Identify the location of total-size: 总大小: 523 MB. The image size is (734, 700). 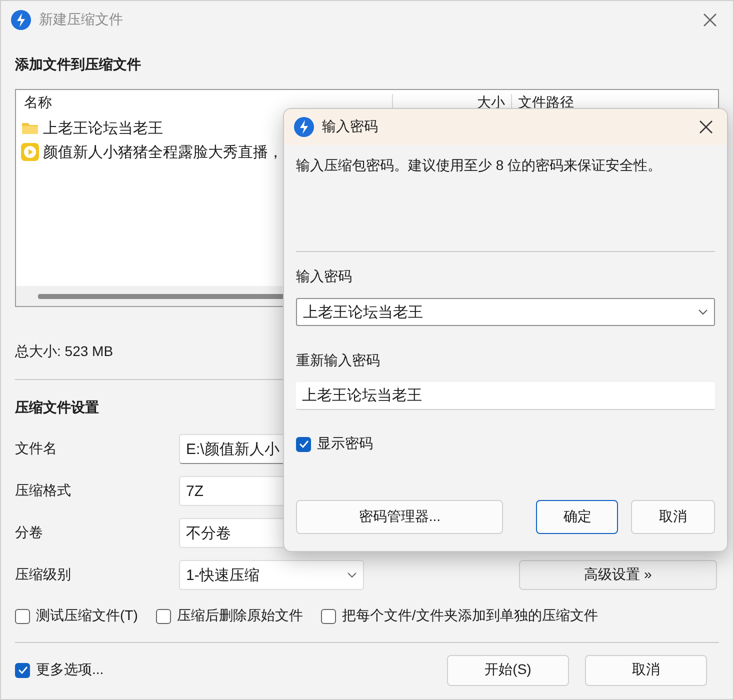
(64, 351).